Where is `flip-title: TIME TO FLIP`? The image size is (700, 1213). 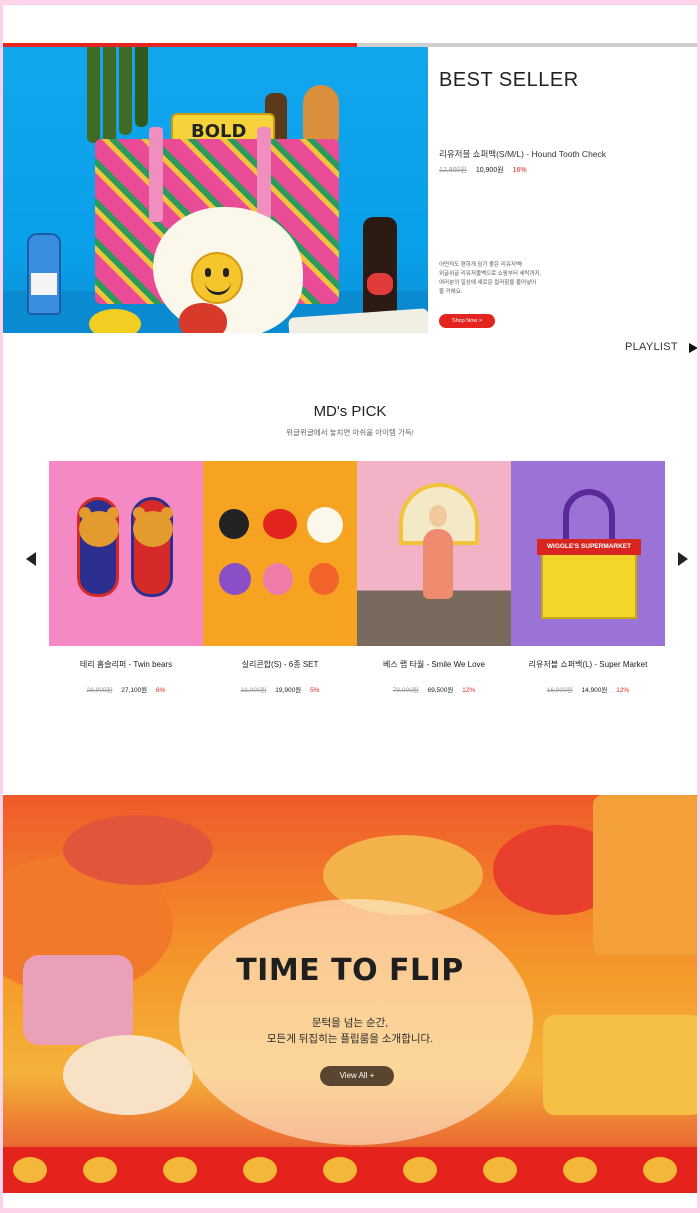
flip-title: TIME TO FLIP is located at coordinates (350, 970).